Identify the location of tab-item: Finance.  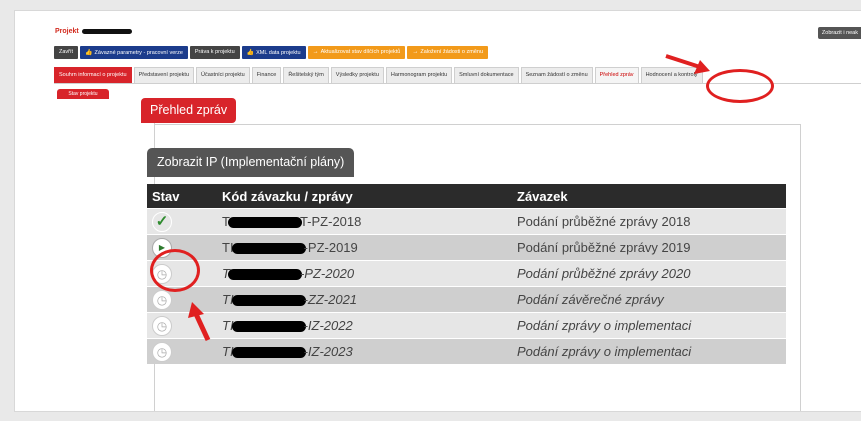
(266, 75).